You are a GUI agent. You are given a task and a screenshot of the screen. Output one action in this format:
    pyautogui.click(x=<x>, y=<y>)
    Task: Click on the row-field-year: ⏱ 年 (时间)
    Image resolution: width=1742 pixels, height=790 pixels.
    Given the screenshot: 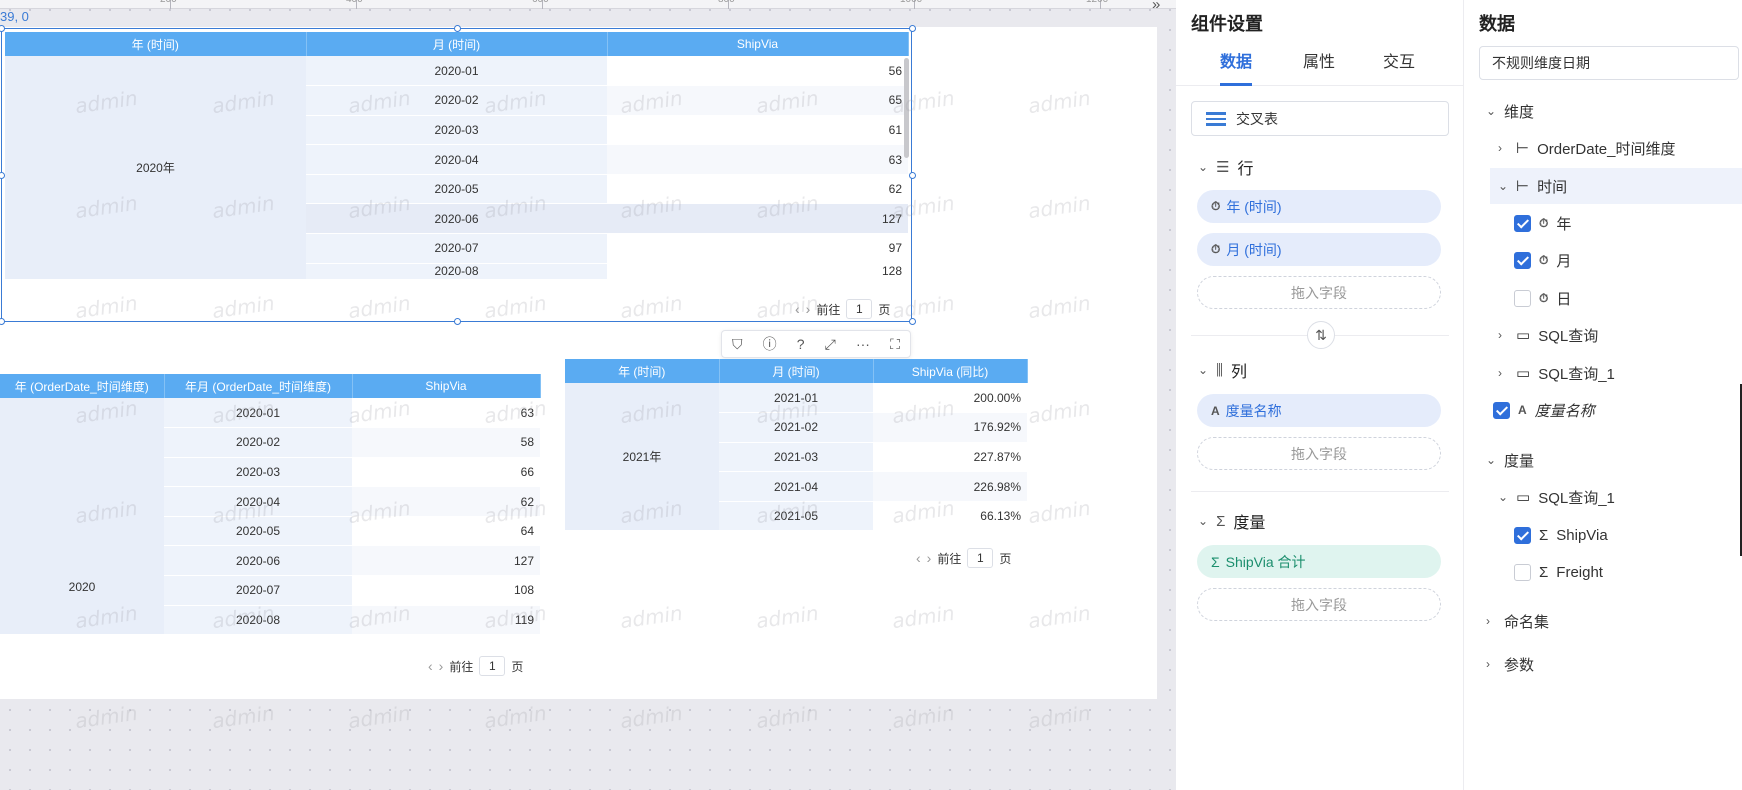 What is the action you would take?
    pyautogui.click(x=1319, y=206)
    